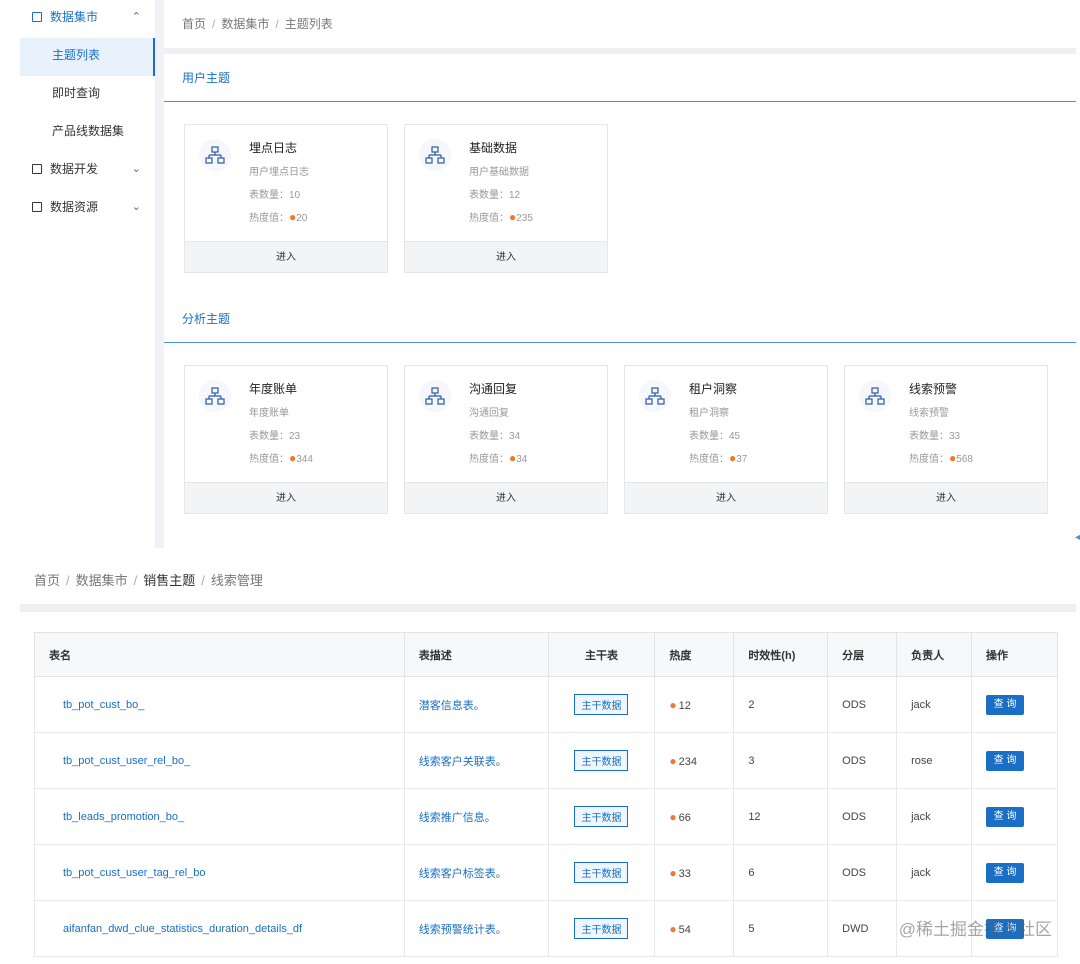 The width and height of the screenshot is (1080, 964). What do you see at coordinates (37, 17) in the screenshot?
I see `grid-icon` at bounding box center [37, 17].